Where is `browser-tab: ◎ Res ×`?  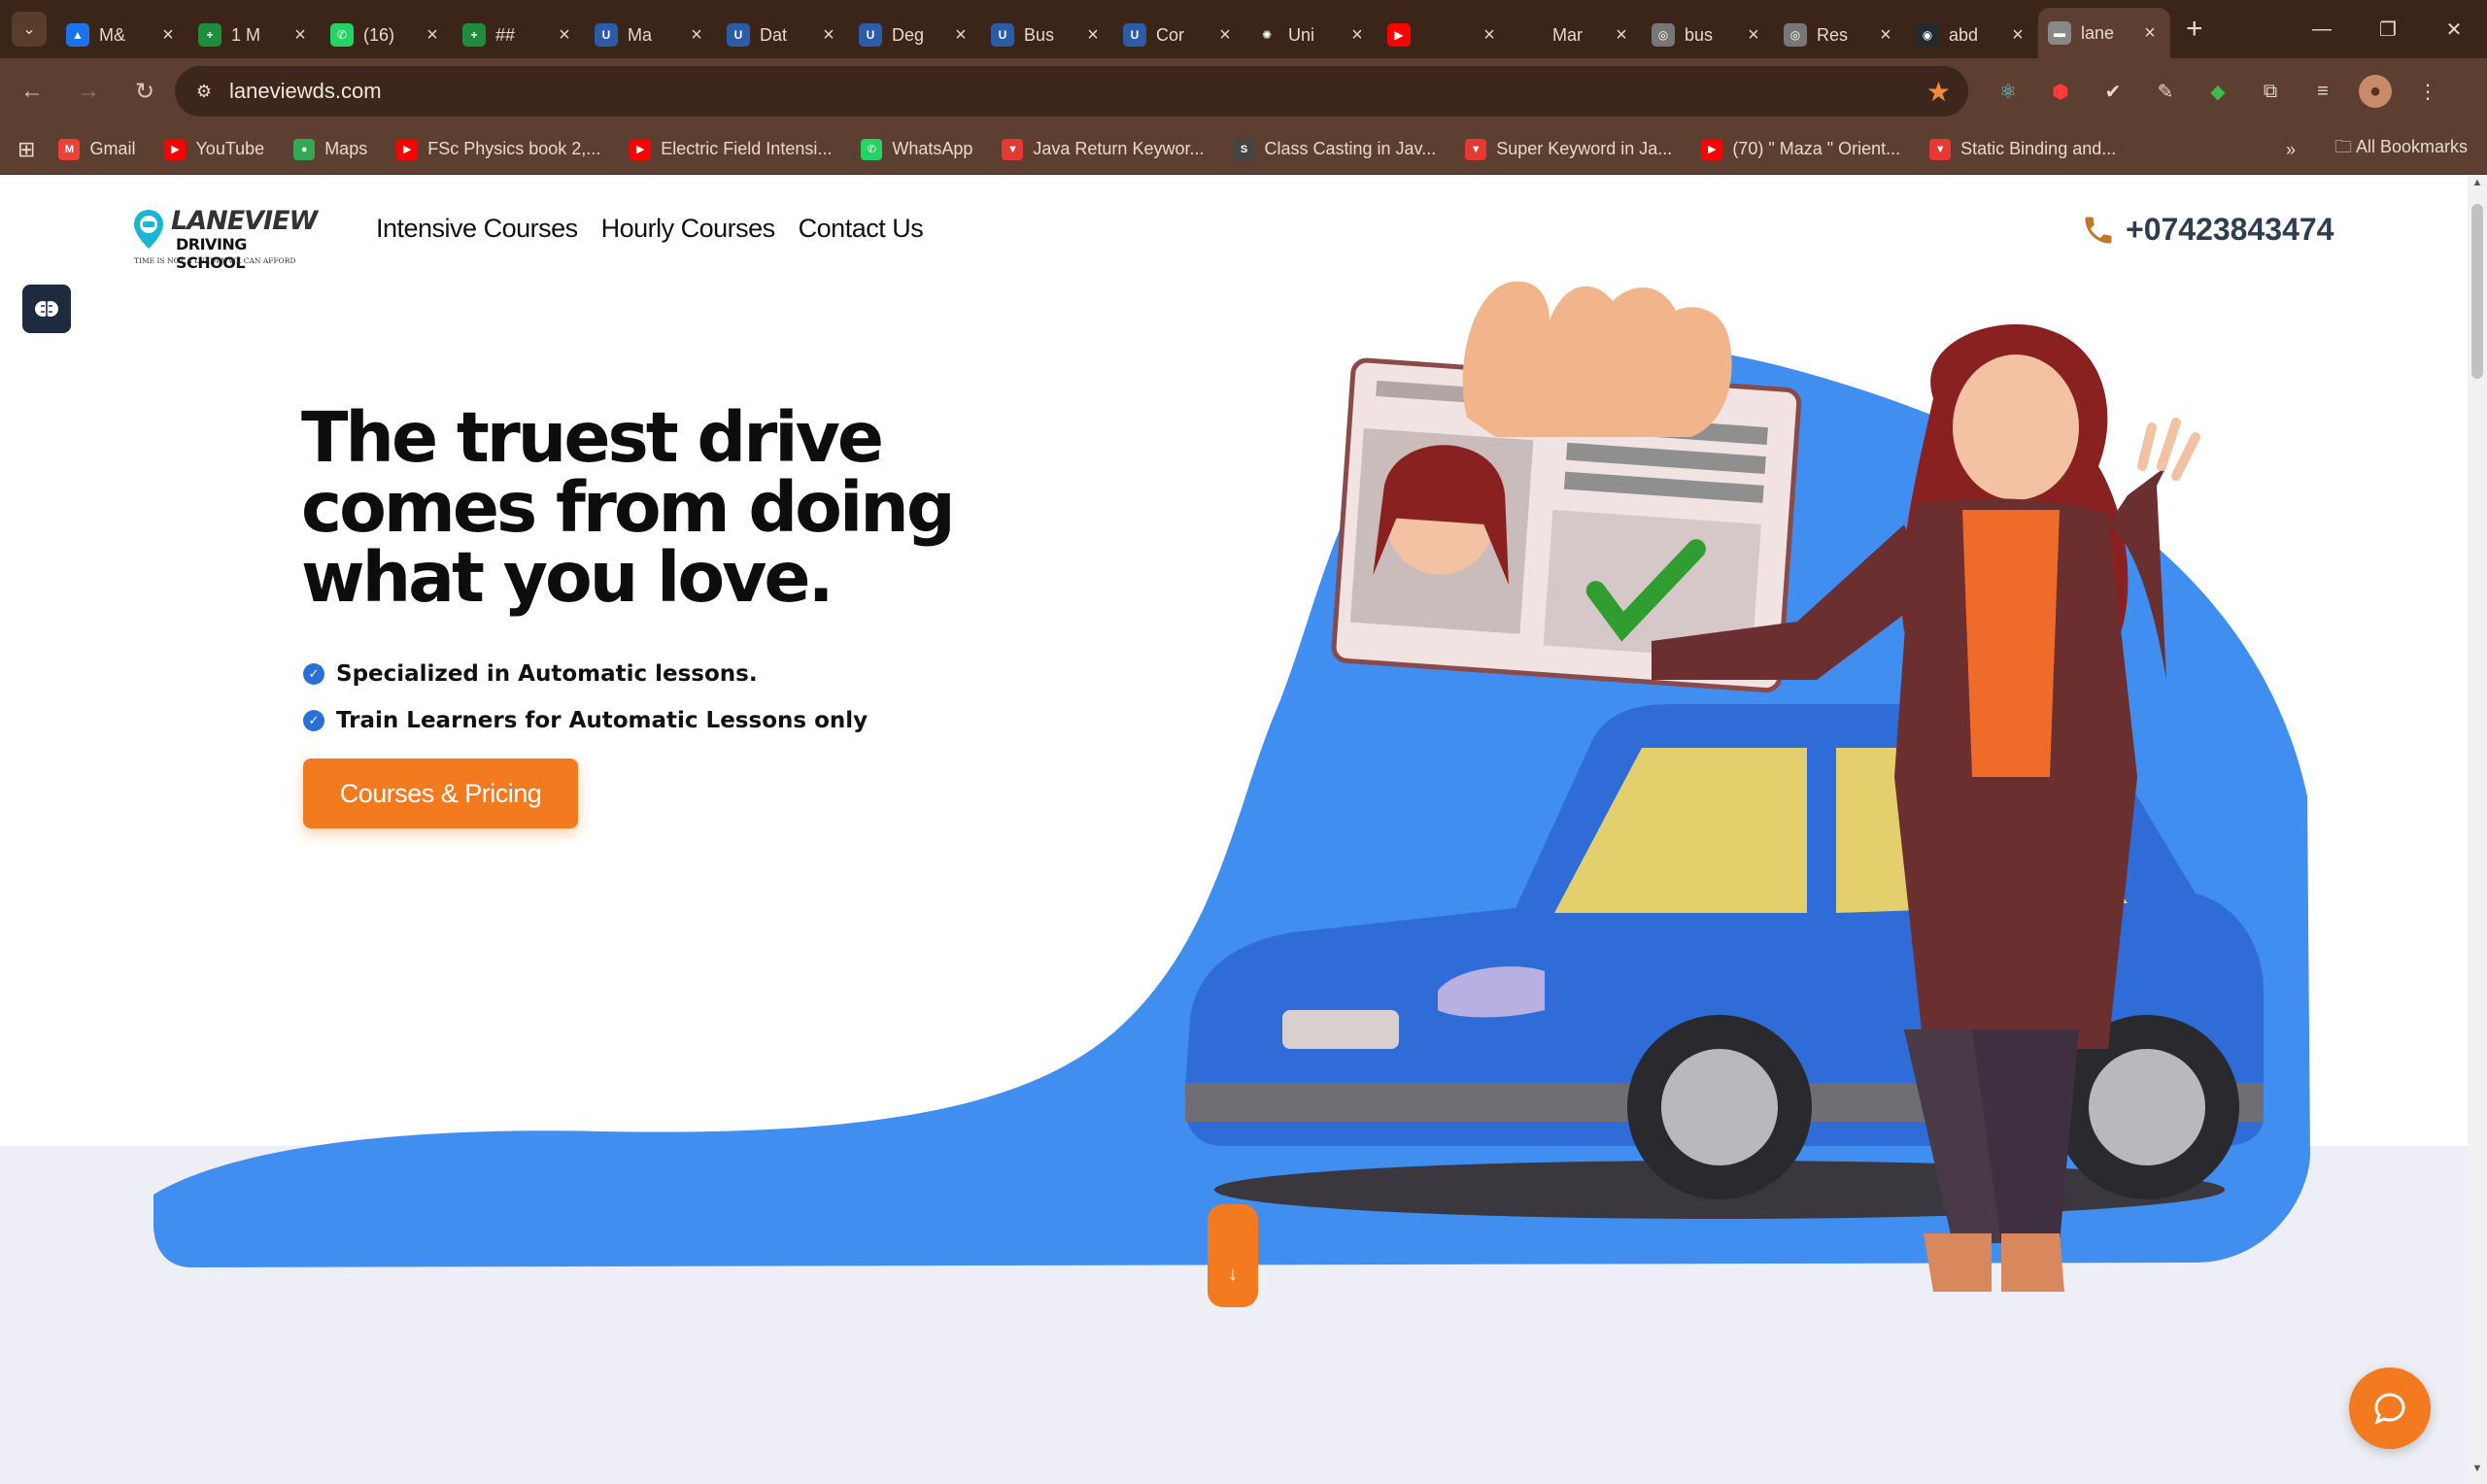
browser-tab: ◎ Res × is located at coordinates (1840, 35).